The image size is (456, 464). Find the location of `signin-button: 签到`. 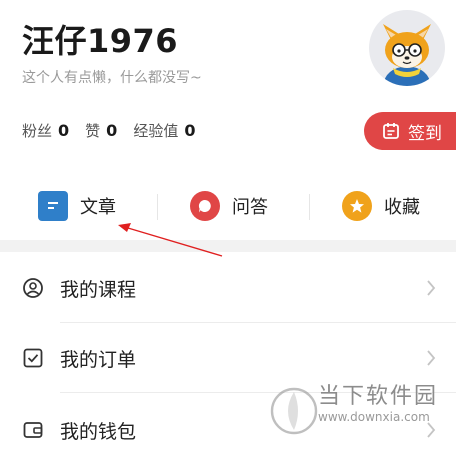

signin-button: 签到 is located at coordinates (410, 131).